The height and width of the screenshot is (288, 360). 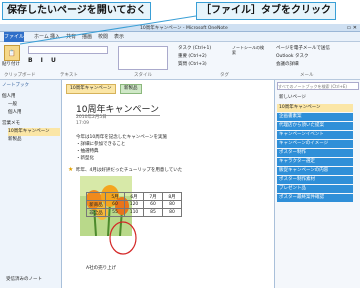 What do you see at coordinates (224, 75) in the screenshot?
I see `group-tags: タグ` at bounding box center [224, 75].